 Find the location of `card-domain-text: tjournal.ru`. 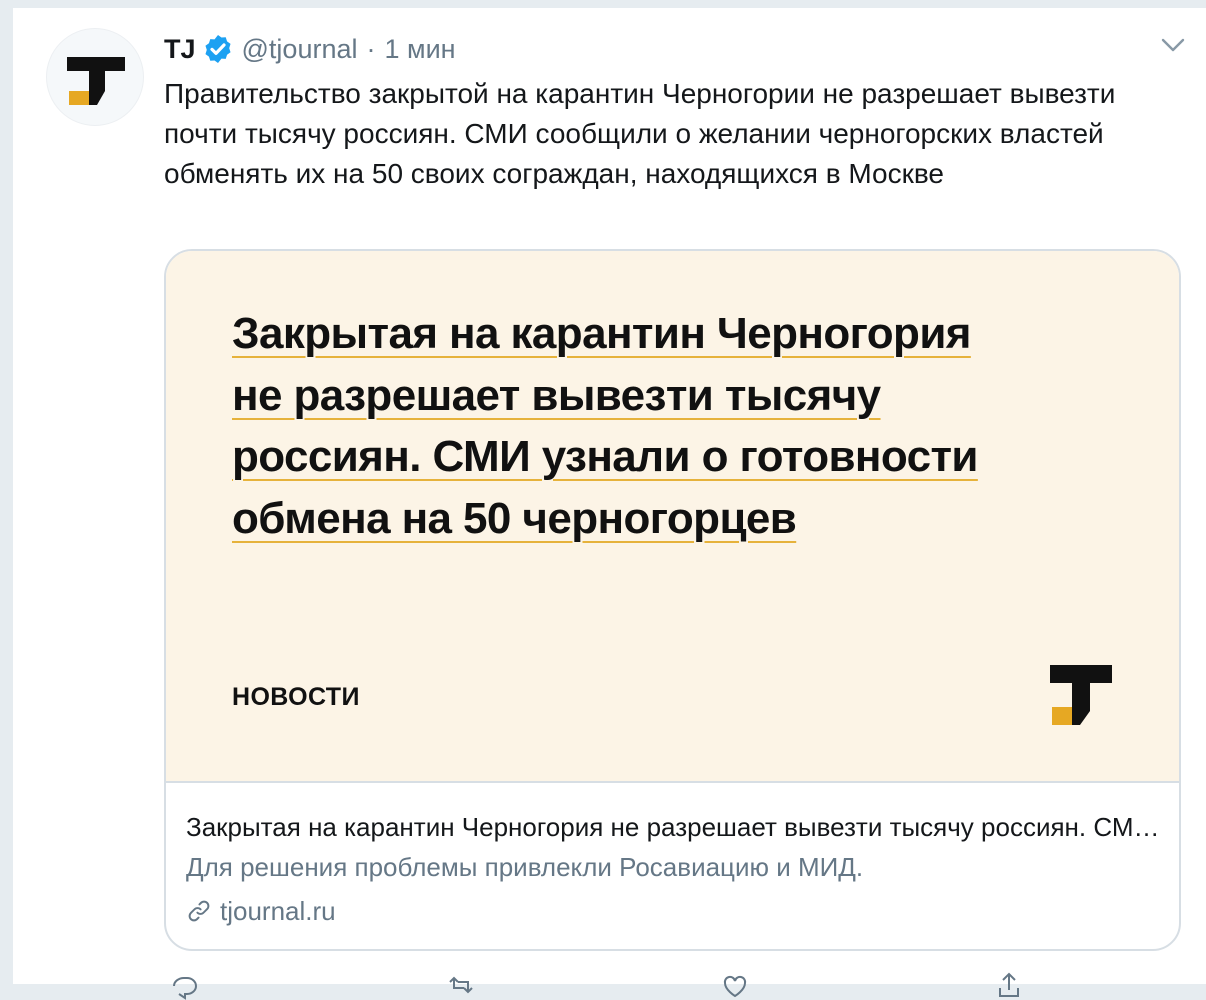

card-domain-text: tjournal.ru is located at coordinates (278, 911).